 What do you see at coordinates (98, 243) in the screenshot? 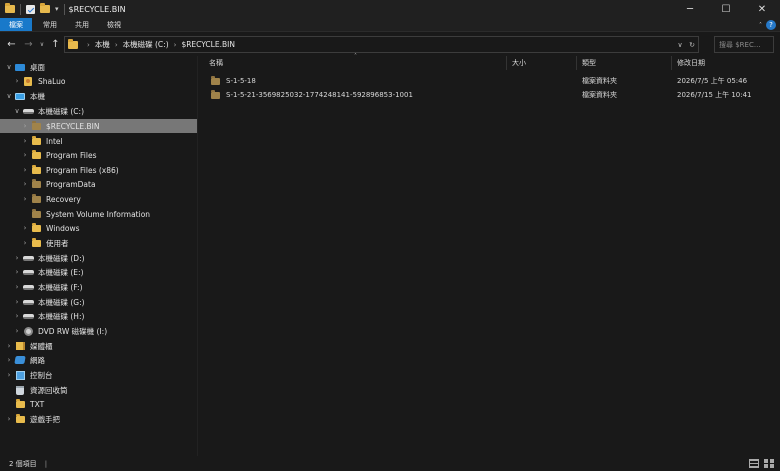
I see `tree-item: › 使用者` at bounding box center [98, 243].